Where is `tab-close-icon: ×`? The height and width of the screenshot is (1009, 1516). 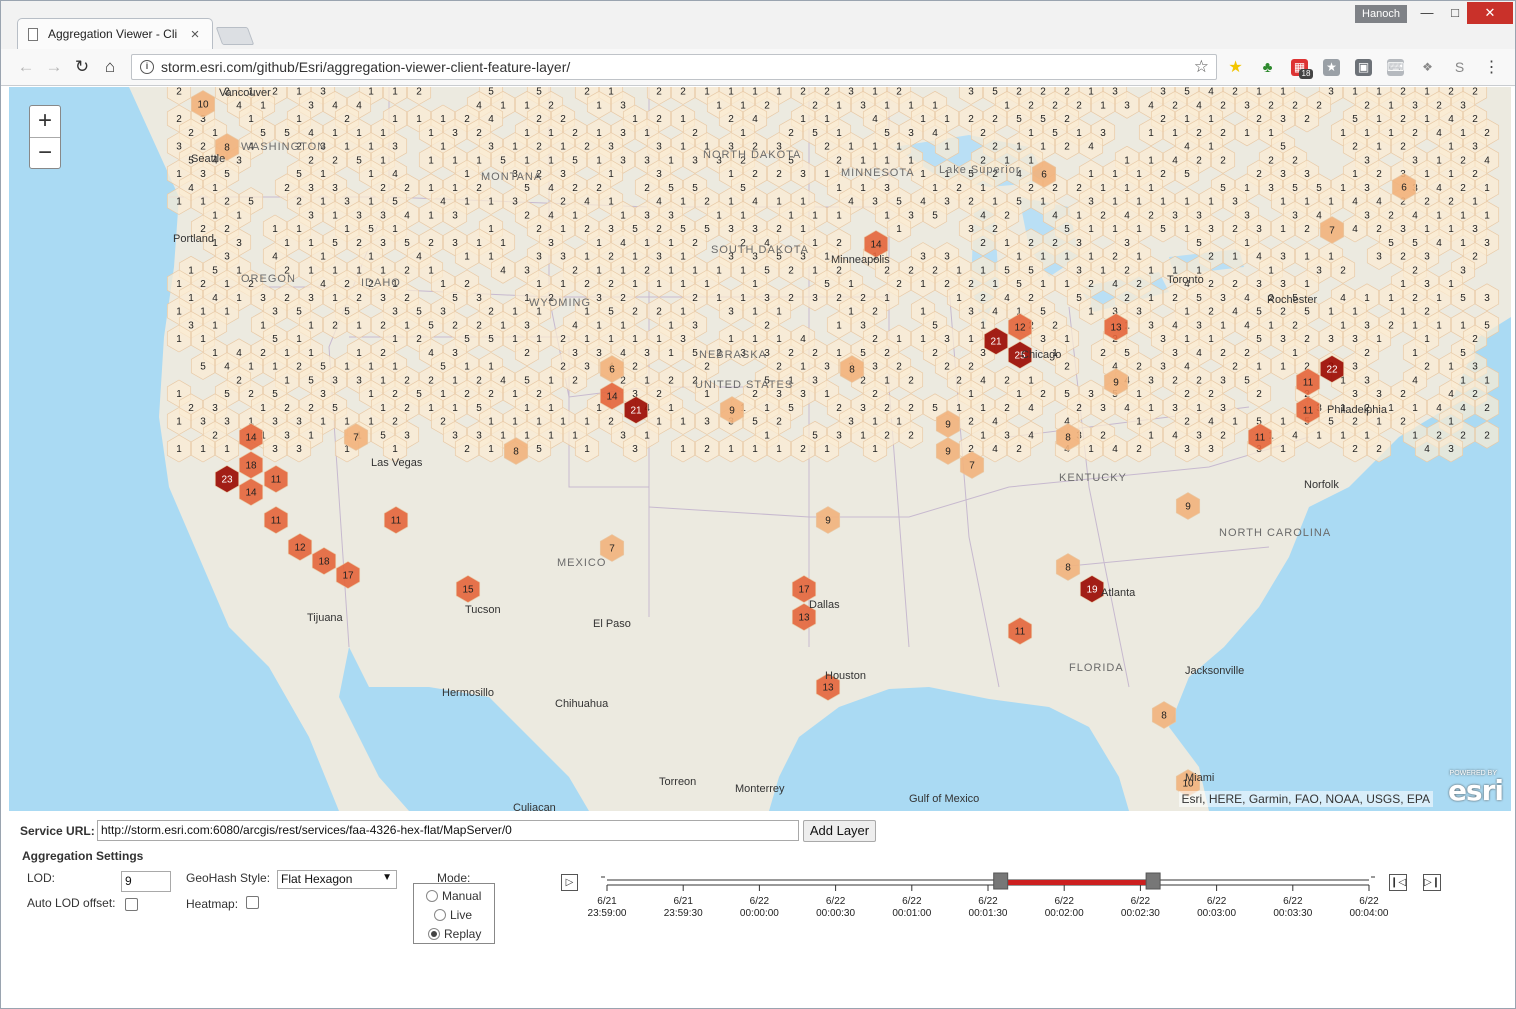 tab-close-icon: × is located at coordinates (195, 34).